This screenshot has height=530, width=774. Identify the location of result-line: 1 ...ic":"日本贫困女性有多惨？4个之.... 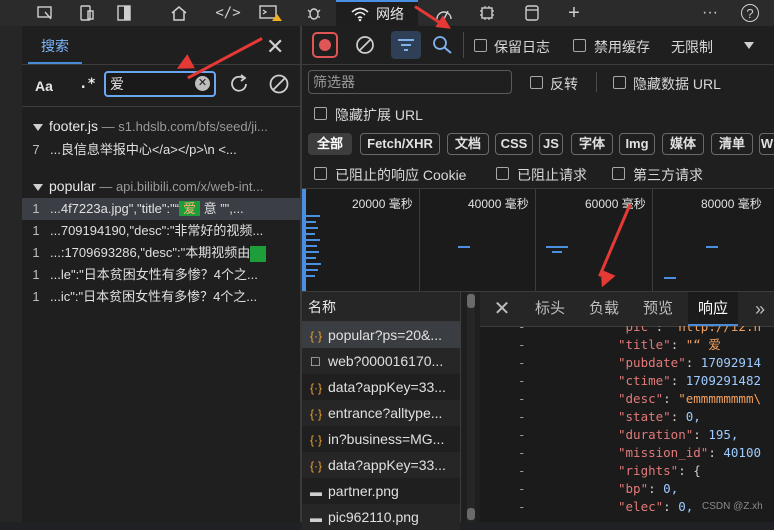
(162, 297).